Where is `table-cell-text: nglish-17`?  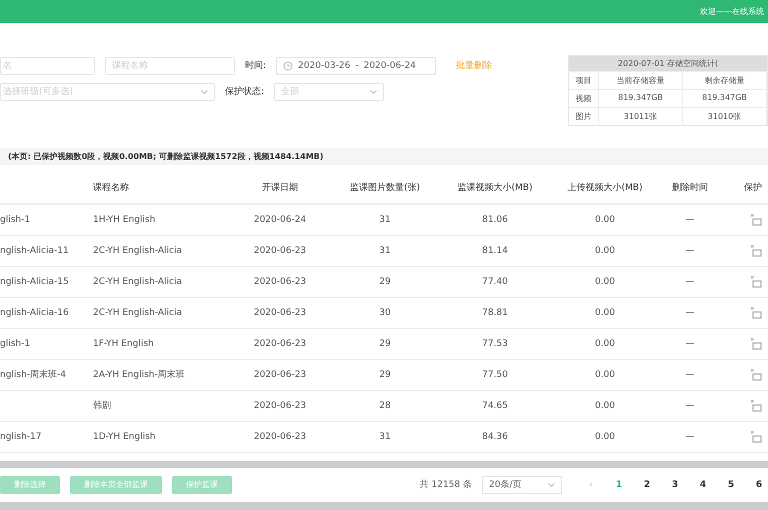
table-cell-text: nglish-17 is located at coordinates (21, 437).